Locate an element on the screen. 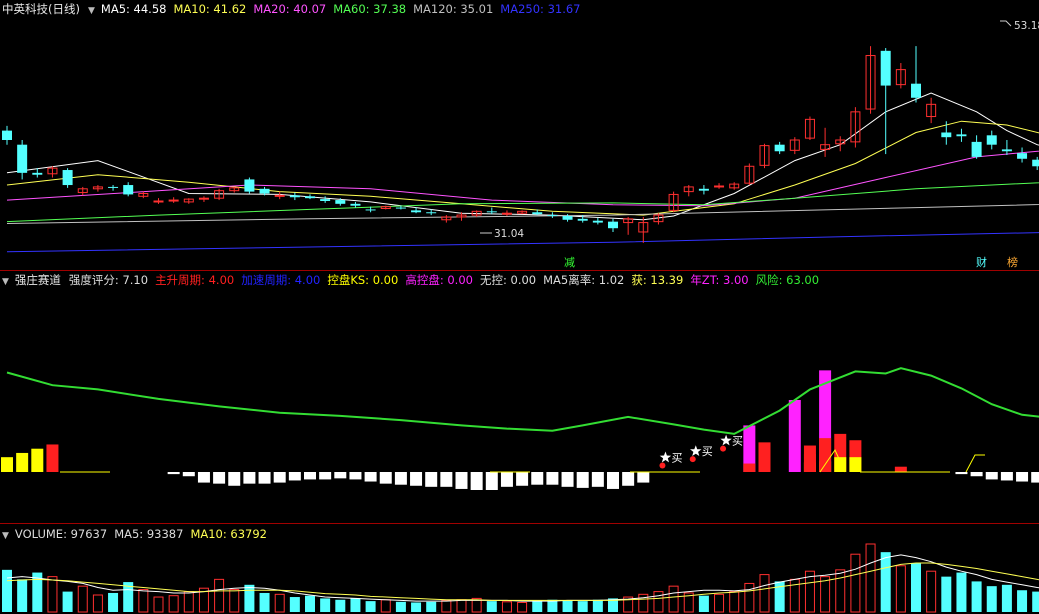  strength-indicator: 获: 13.39 is located at coordinates (657, 280).